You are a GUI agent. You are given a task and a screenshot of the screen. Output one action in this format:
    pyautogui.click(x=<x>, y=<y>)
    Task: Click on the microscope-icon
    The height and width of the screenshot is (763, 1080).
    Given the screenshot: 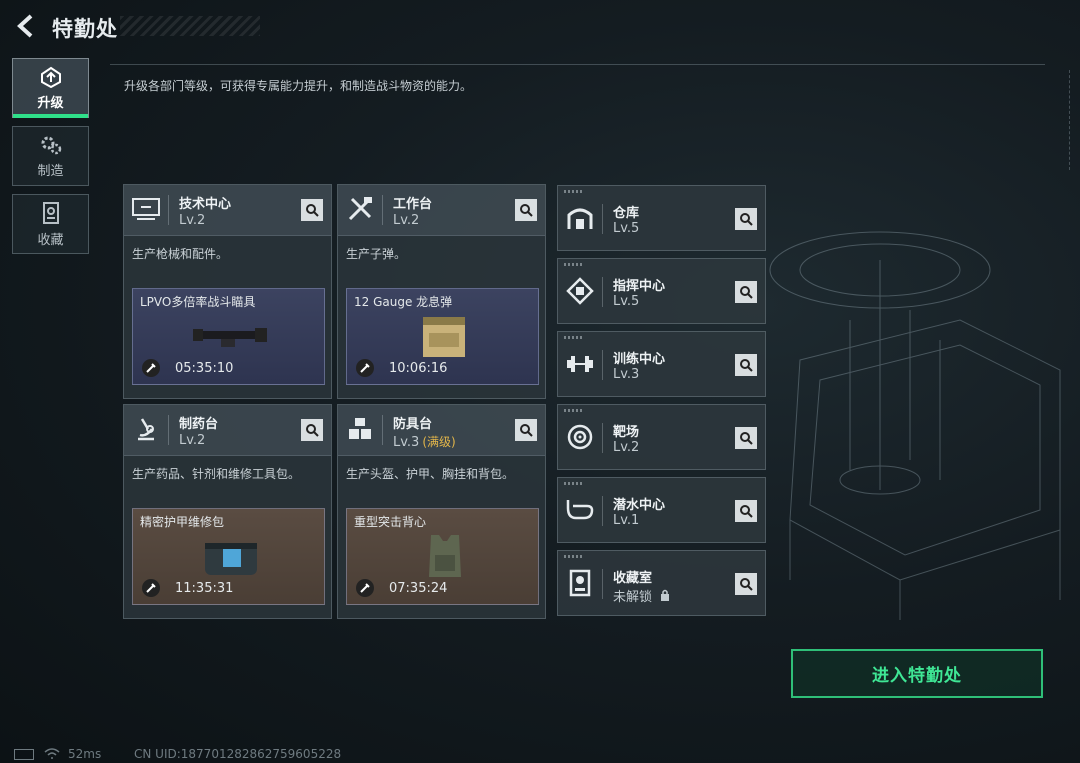 What is the action you would take?
    pyautogui.click(x=146, y=429)
    